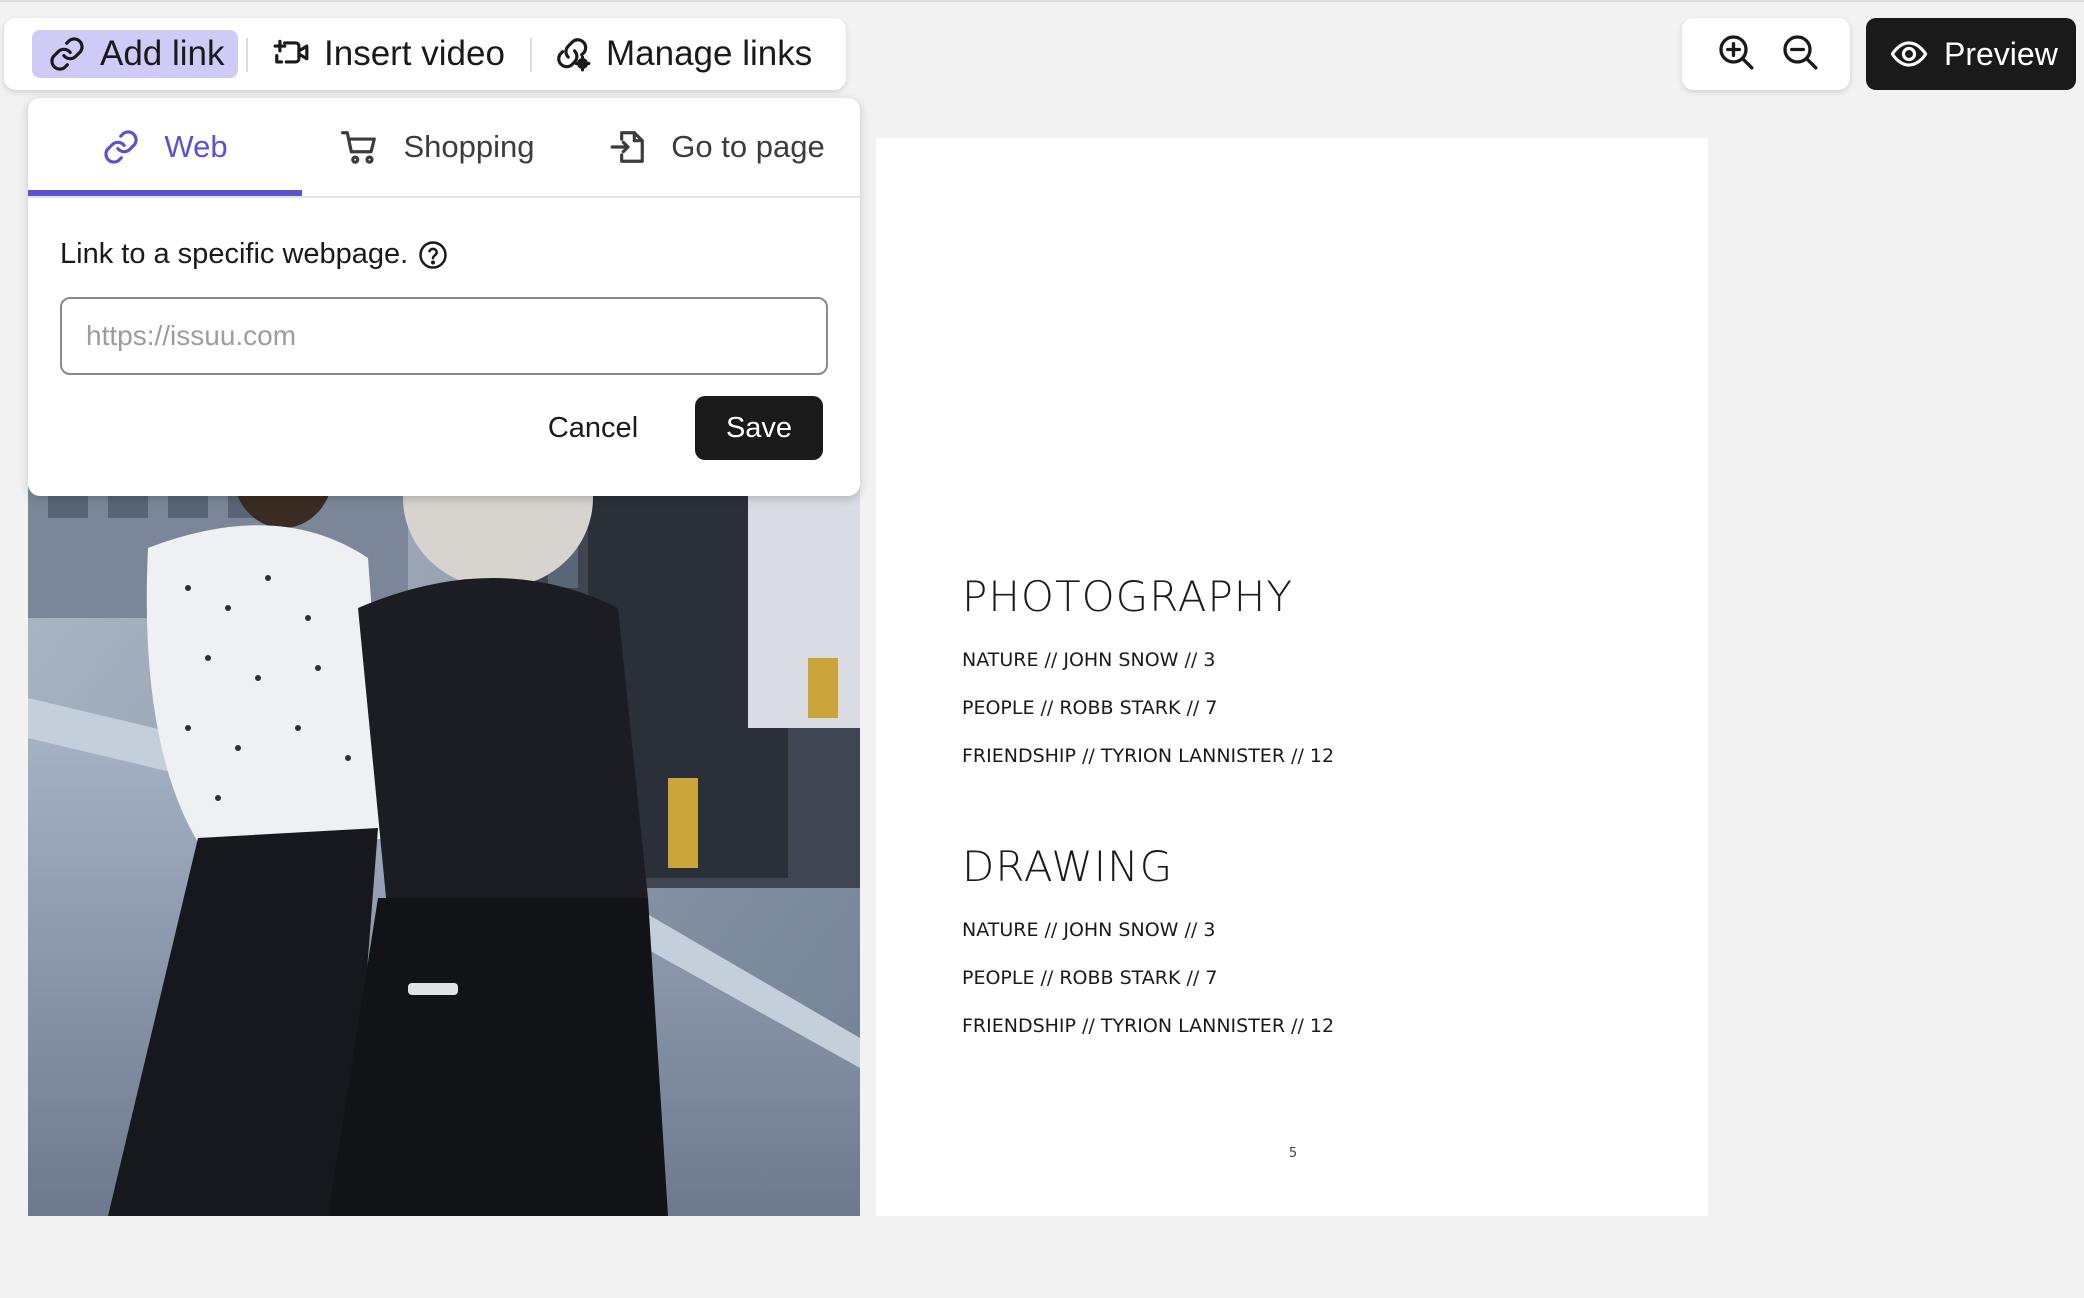 This screenshot has width=2084, height=1298. What do you see at coordinates (291, 51) in the screenshot?
I see `video-icon` at bounding box center [291, 51].